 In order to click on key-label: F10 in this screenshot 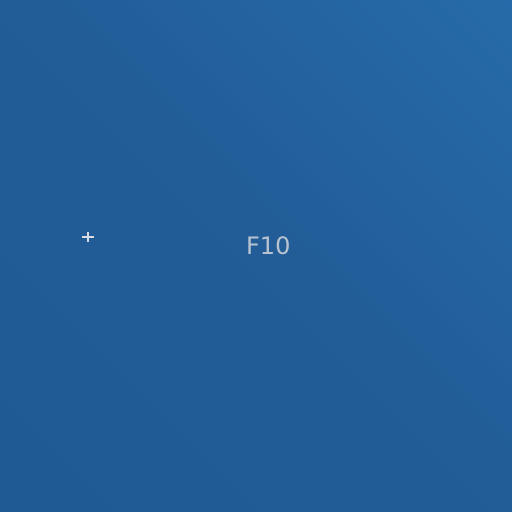, I will do `click(268, 246)`.